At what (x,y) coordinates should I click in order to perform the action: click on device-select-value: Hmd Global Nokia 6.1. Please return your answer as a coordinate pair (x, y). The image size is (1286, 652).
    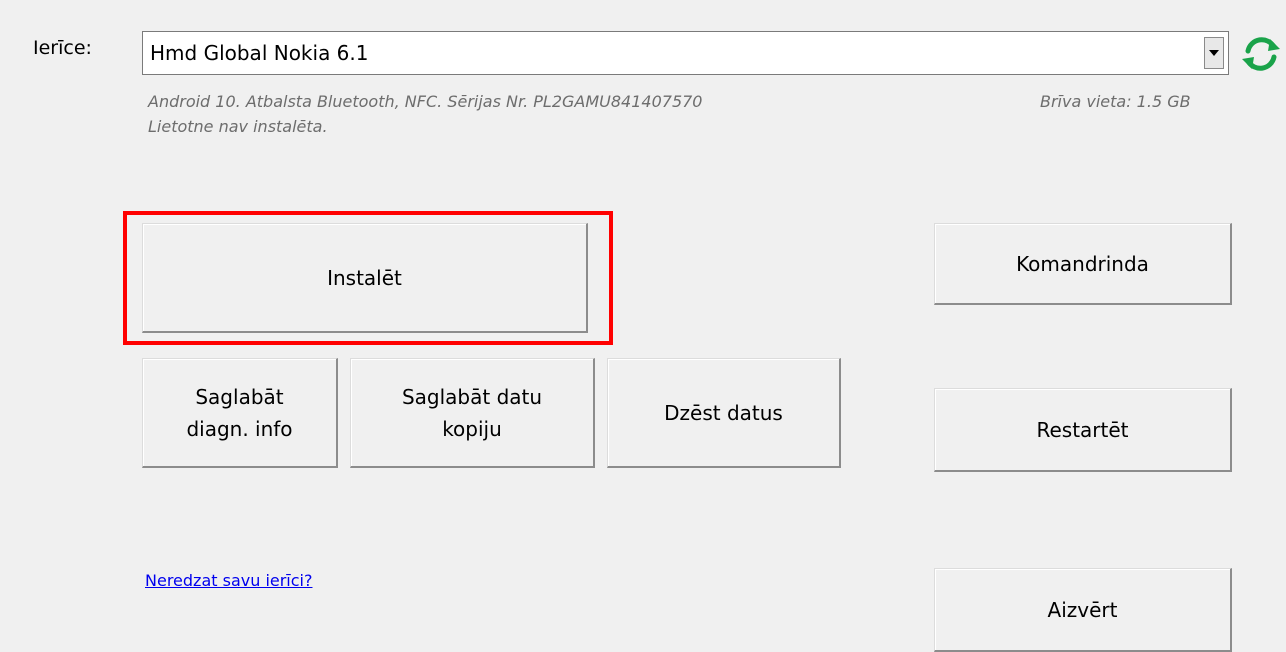
    Looking at the image, I should click on (259, 53).